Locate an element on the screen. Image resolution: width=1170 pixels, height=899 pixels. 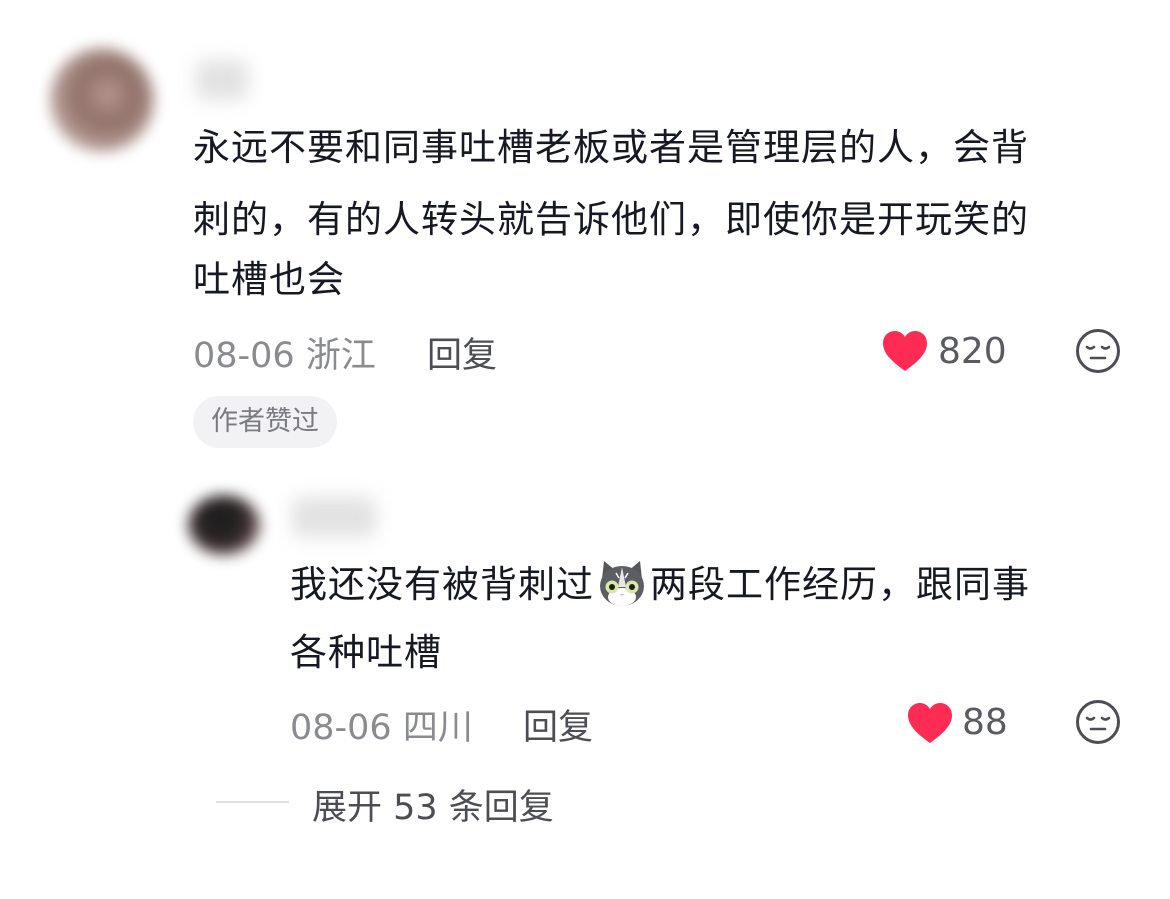
reply-meta: 08-06 四川 is located at coordinates (381, 724).